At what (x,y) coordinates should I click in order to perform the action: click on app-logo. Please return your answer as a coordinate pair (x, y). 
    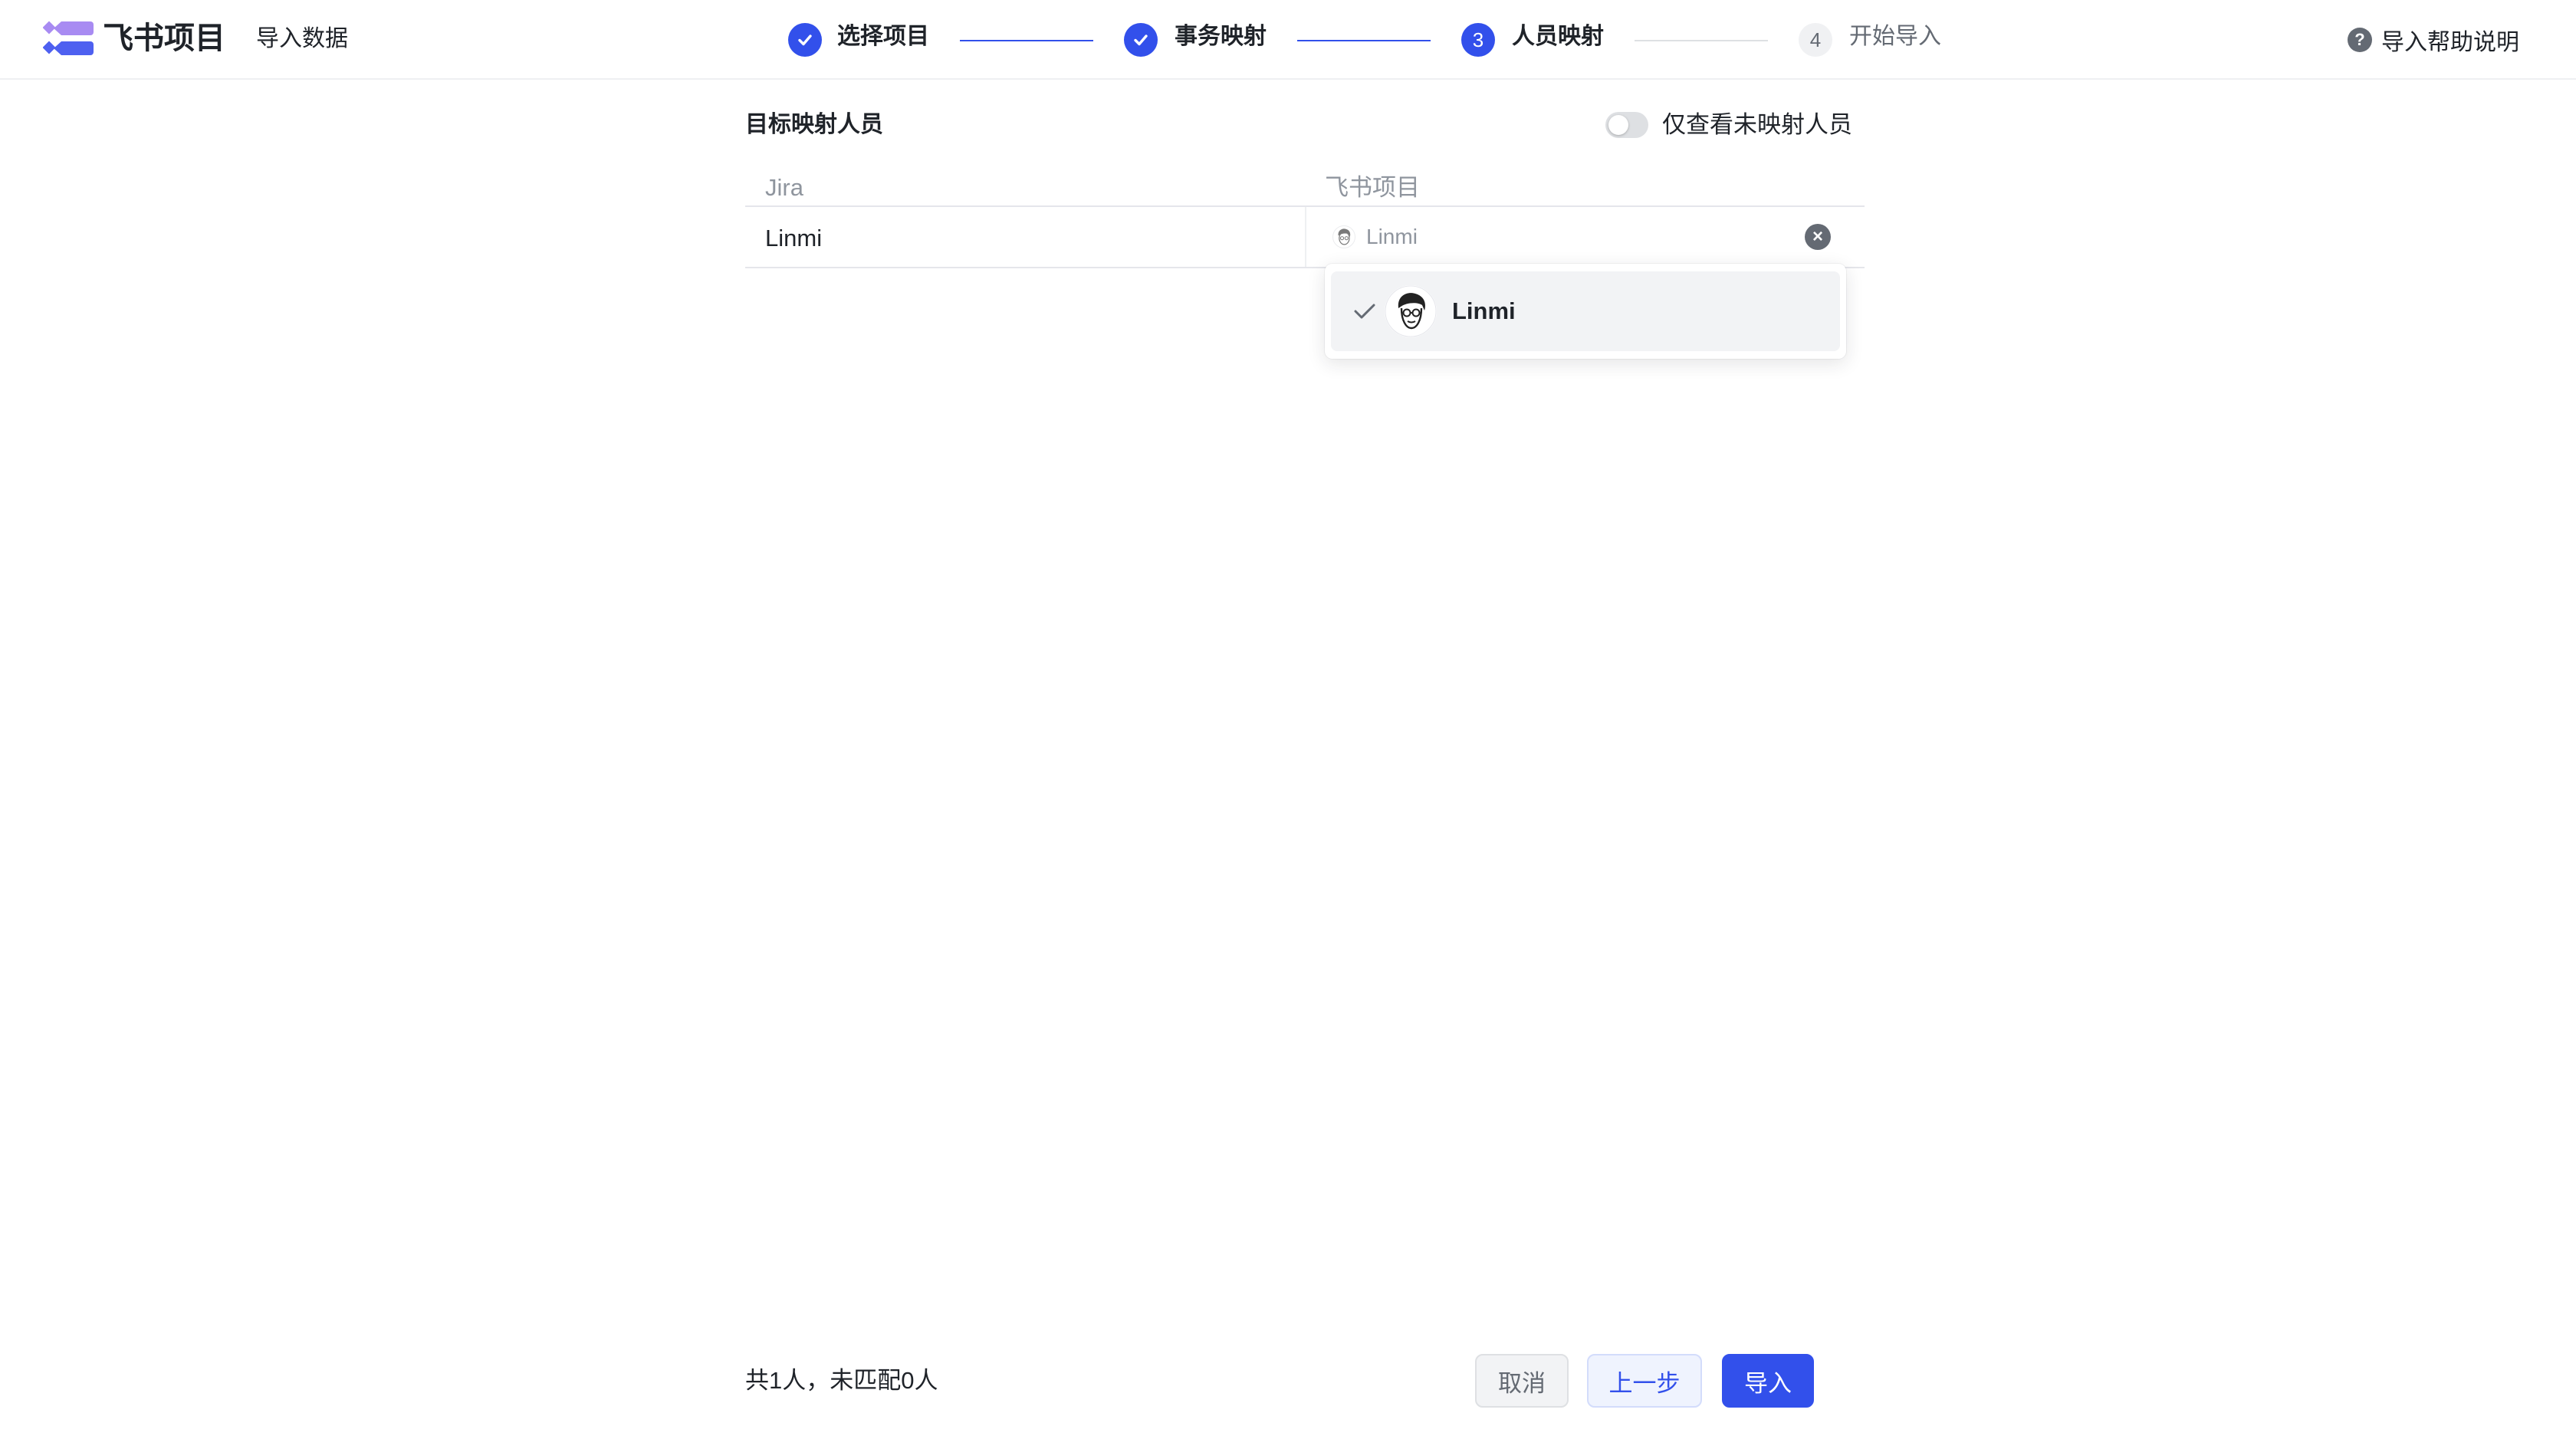
    Looking at the image, I should click on (68, 38).